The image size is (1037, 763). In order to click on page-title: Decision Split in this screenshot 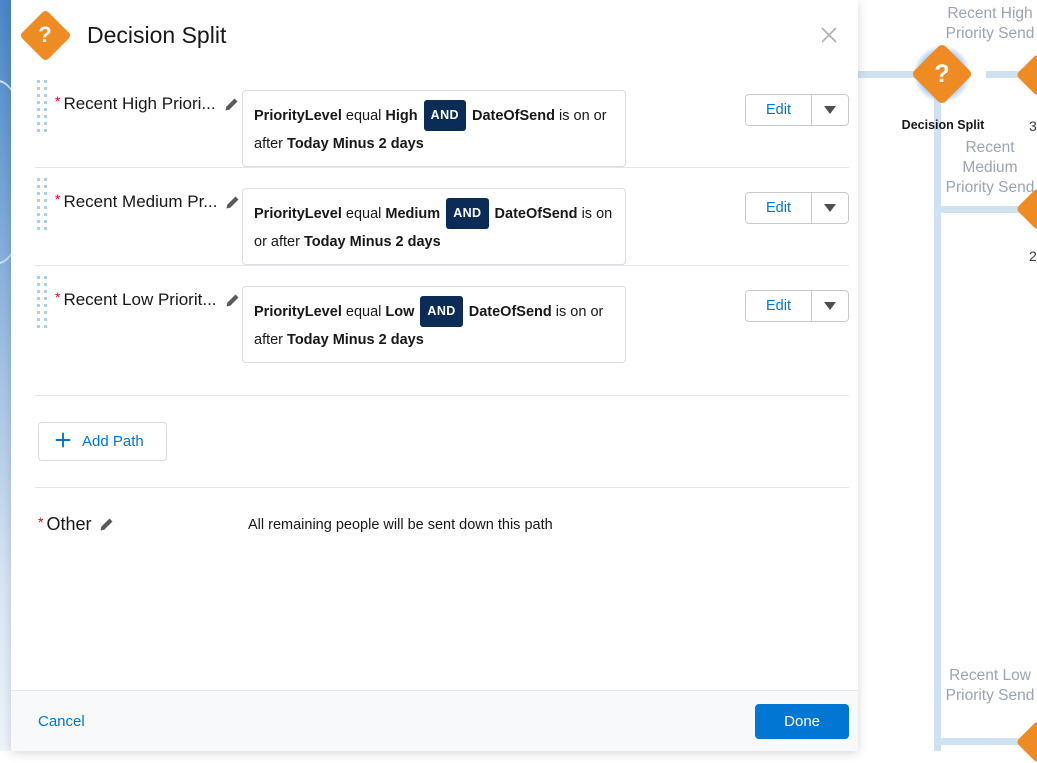, I will do `click(157, 34)`.